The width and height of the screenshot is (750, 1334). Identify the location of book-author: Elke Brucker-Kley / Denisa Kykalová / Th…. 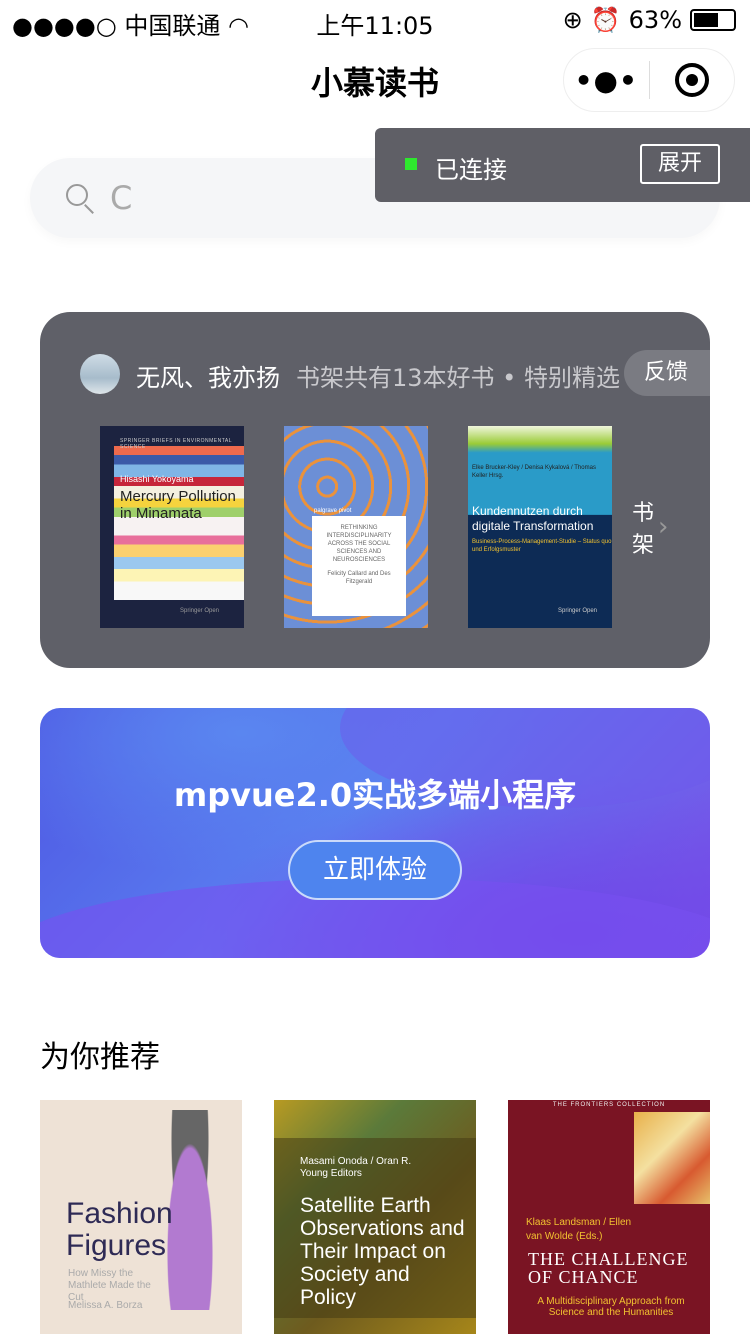
(534, 472).